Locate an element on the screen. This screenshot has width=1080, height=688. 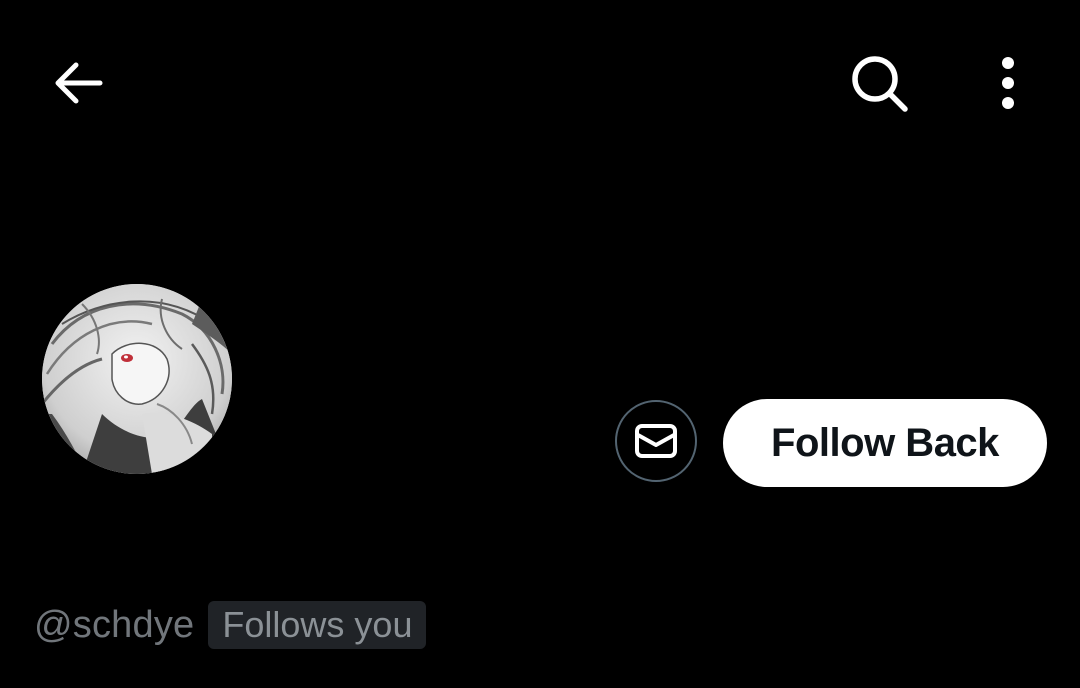
more-options-button is located at coordinates (1008, 83).